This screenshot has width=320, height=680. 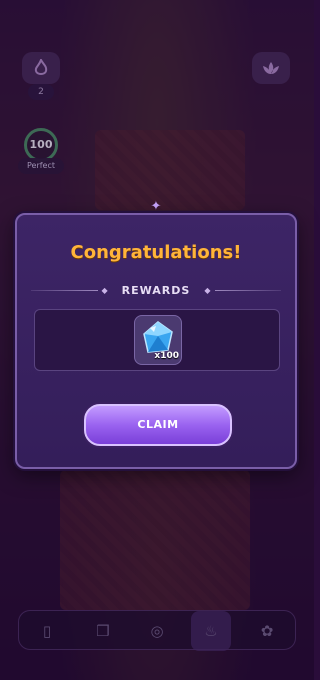 I want to click on bottom-nav: ▯ ❒ ◎ ♨ ✿, so click(x=157, y=630).